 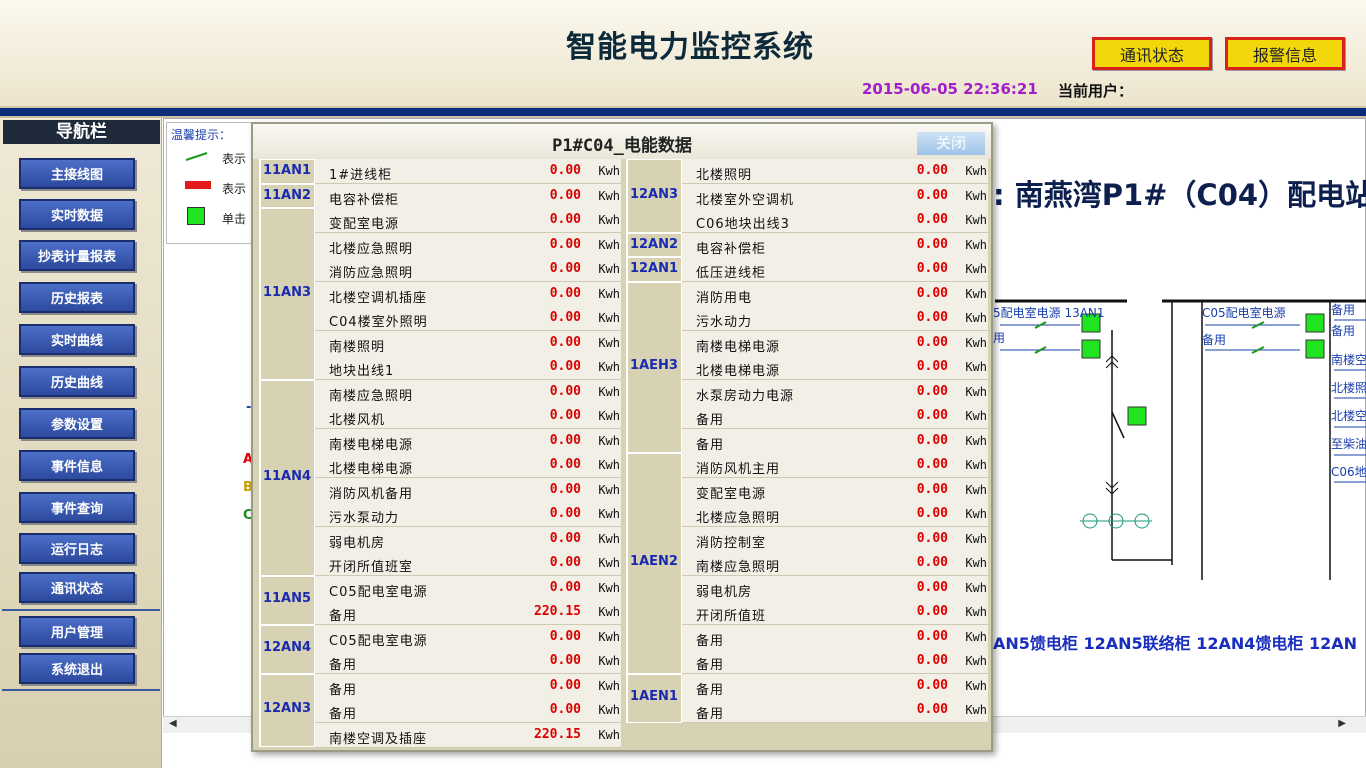 What do you see at coordinates (999, 338) in the screenshot?
I see `diagram-label: 用` at bounding box center [999, 338].